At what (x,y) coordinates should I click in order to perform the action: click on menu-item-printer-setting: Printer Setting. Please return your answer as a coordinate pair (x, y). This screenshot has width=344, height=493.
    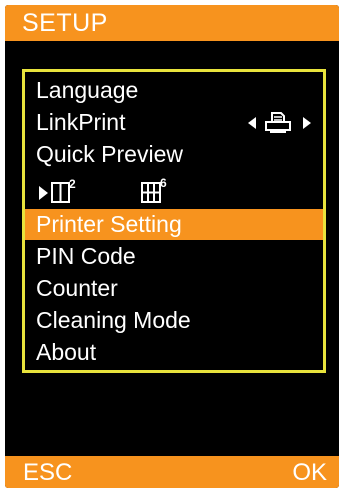
    Looking at the image, I should click on (174, 224).